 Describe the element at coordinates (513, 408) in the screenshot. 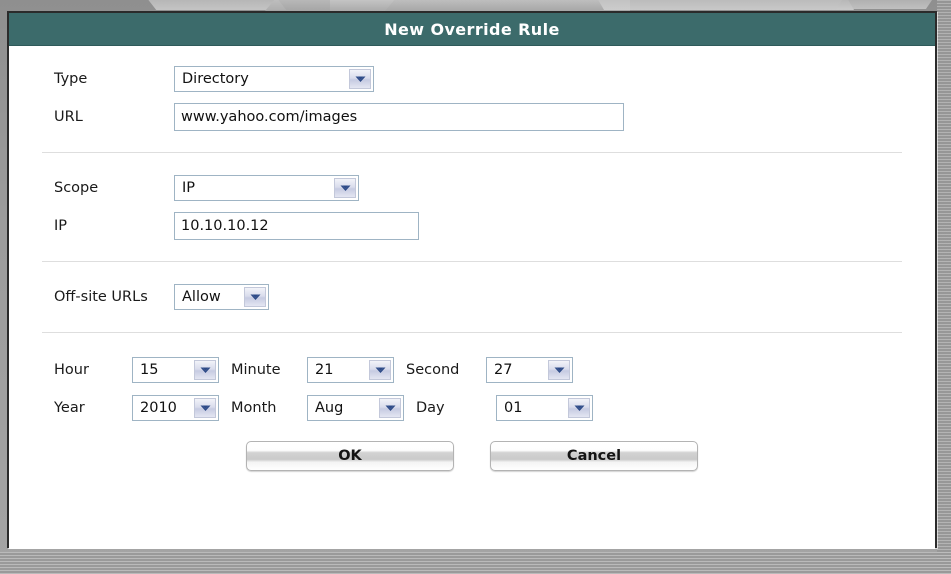

I see `day-select-value: 01` at that location.